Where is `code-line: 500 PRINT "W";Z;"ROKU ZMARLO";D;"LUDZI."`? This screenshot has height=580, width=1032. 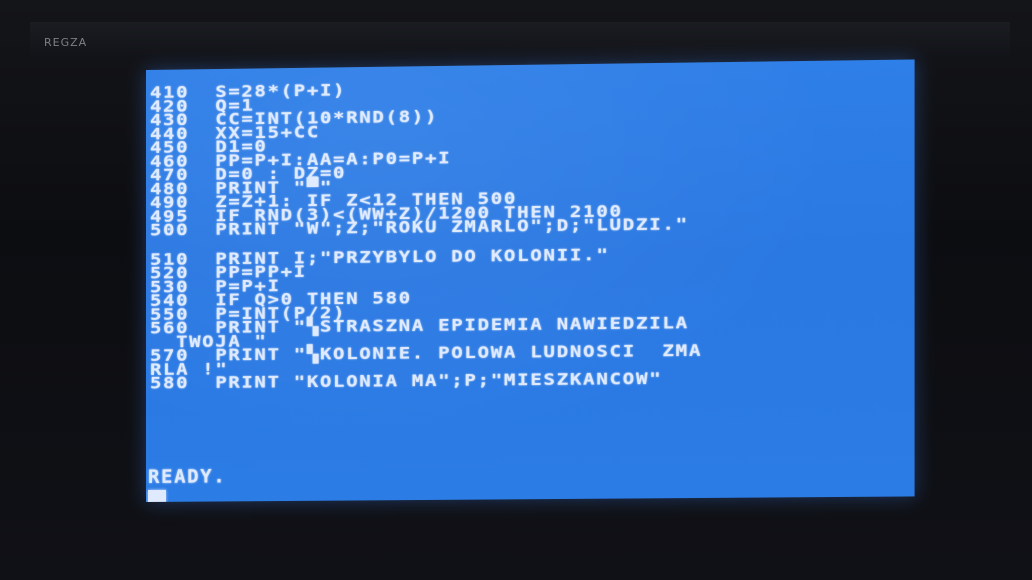 code-line: 500 PRINT "W";Z;"ROKU ZMARLO";D;"LUDZI." is located at coordinates (419, 227).